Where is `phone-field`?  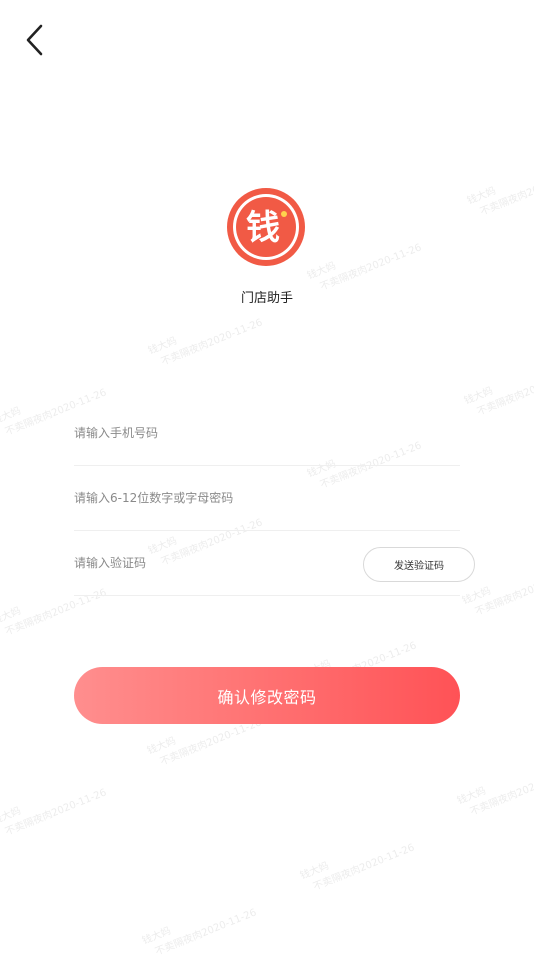
phone-field is located at coordinates (267, 433).